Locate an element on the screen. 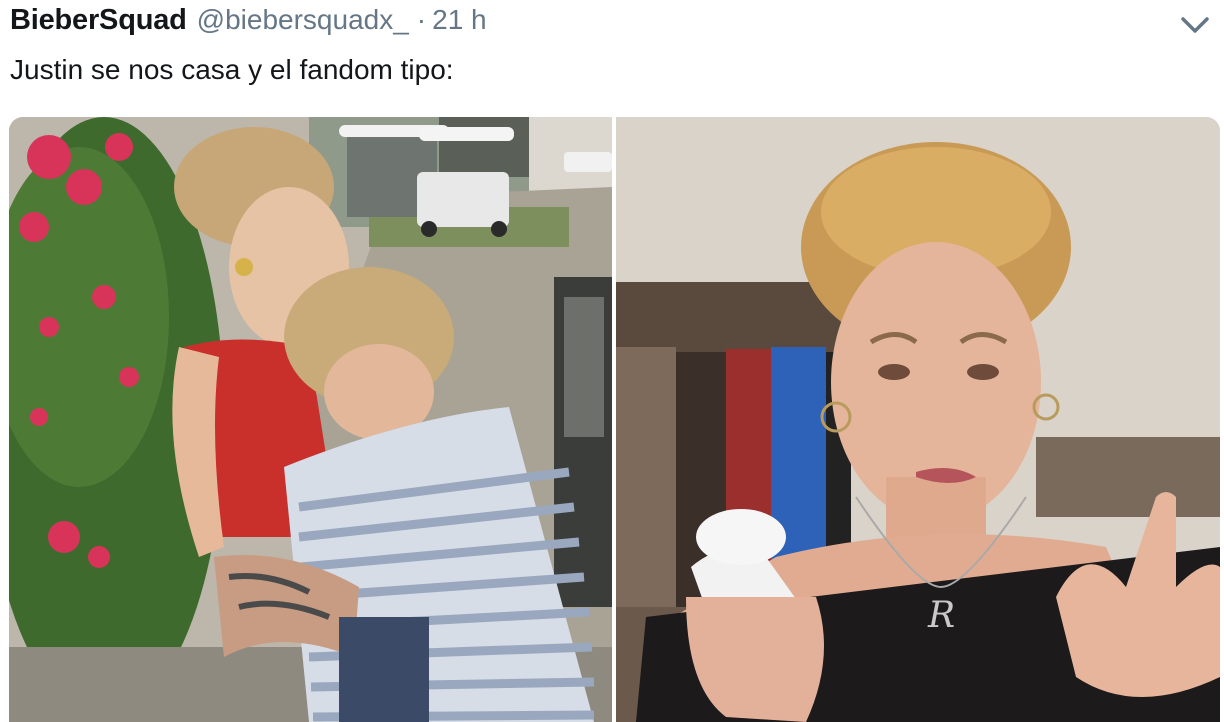 The height and width of the screenshot is (722, 1224). chevron-down-icon is located at coordinates (1195, 25).